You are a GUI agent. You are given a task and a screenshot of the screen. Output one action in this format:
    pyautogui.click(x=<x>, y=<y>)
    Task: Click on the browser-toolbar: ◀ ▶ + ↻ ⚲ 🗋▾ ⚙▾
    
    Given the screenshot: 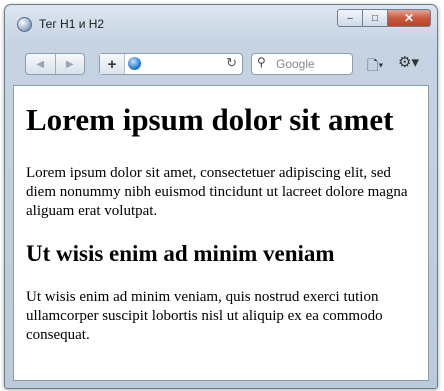 What is the action you would take?
    pyautogui.click(x=221, y=60)
    